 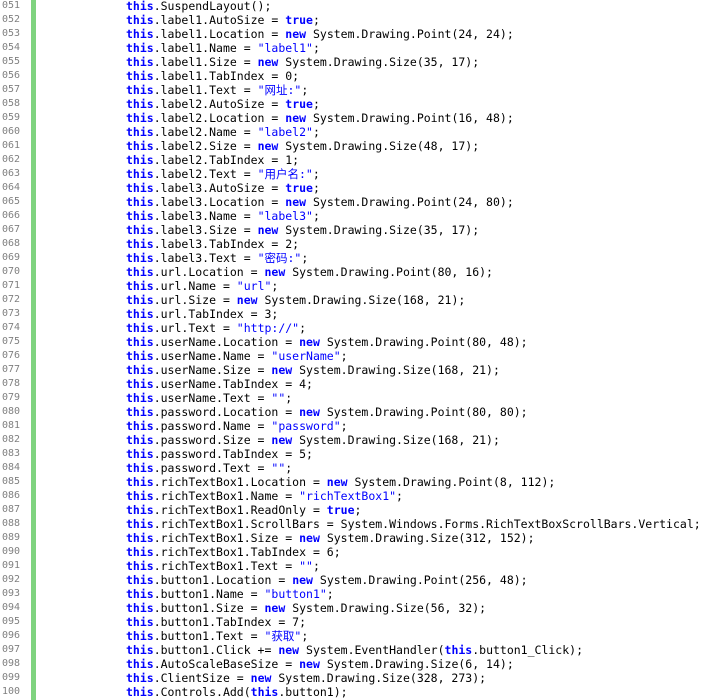 What do you see at coordinates (11, 607) in the screenshot?
I see `line-number: 094` at bounding box center [11, 607].